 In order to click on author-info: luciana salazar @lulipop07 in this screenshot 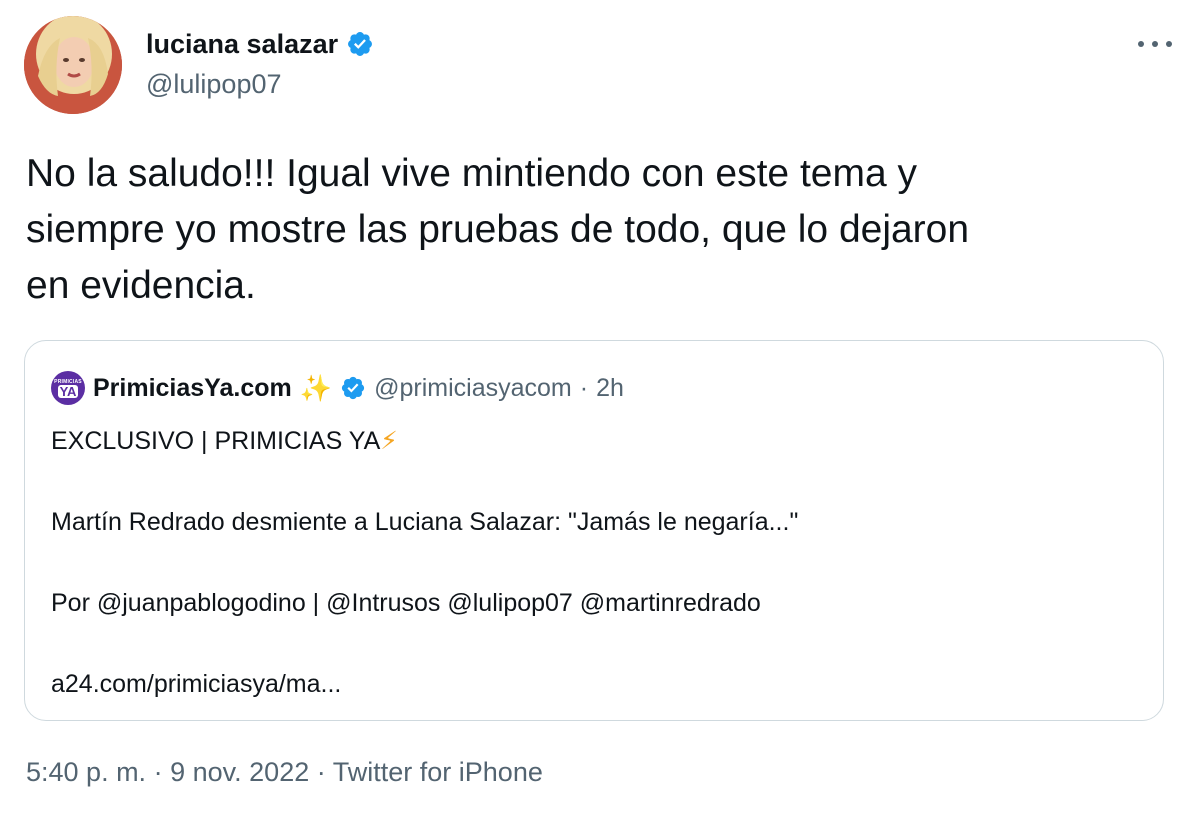, I will do `click(260, 64)`.